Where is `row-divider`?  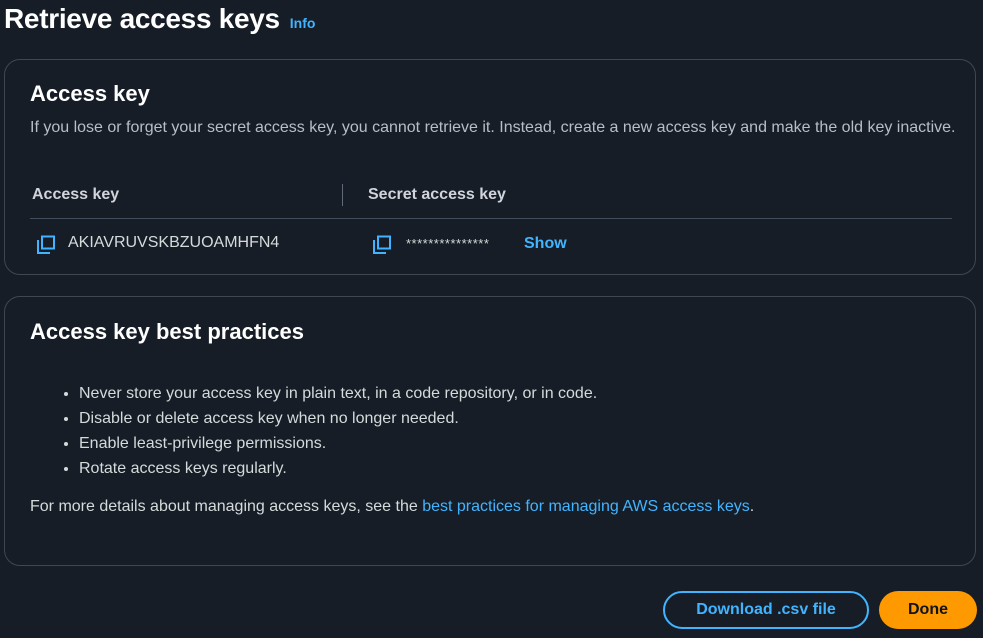
row-divider is located at coordinates (491, 218).